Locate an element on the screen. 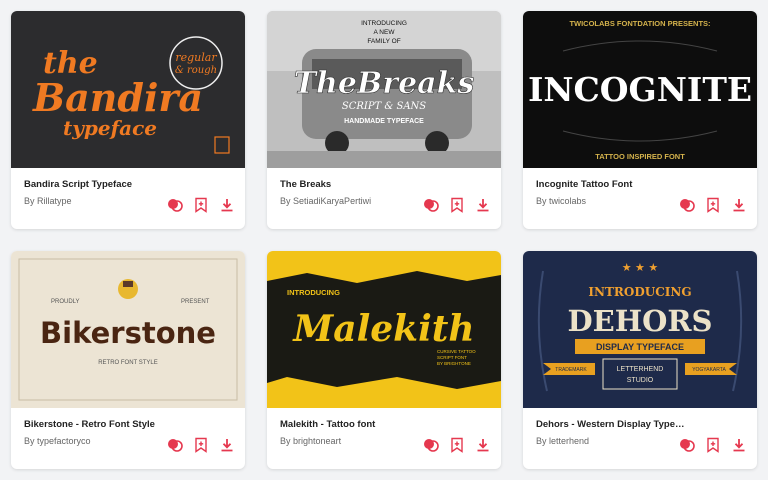 Image resolution: width=768 pixels, height=480 pixels. thumb-text: regular is located at coordinates (196, 57).